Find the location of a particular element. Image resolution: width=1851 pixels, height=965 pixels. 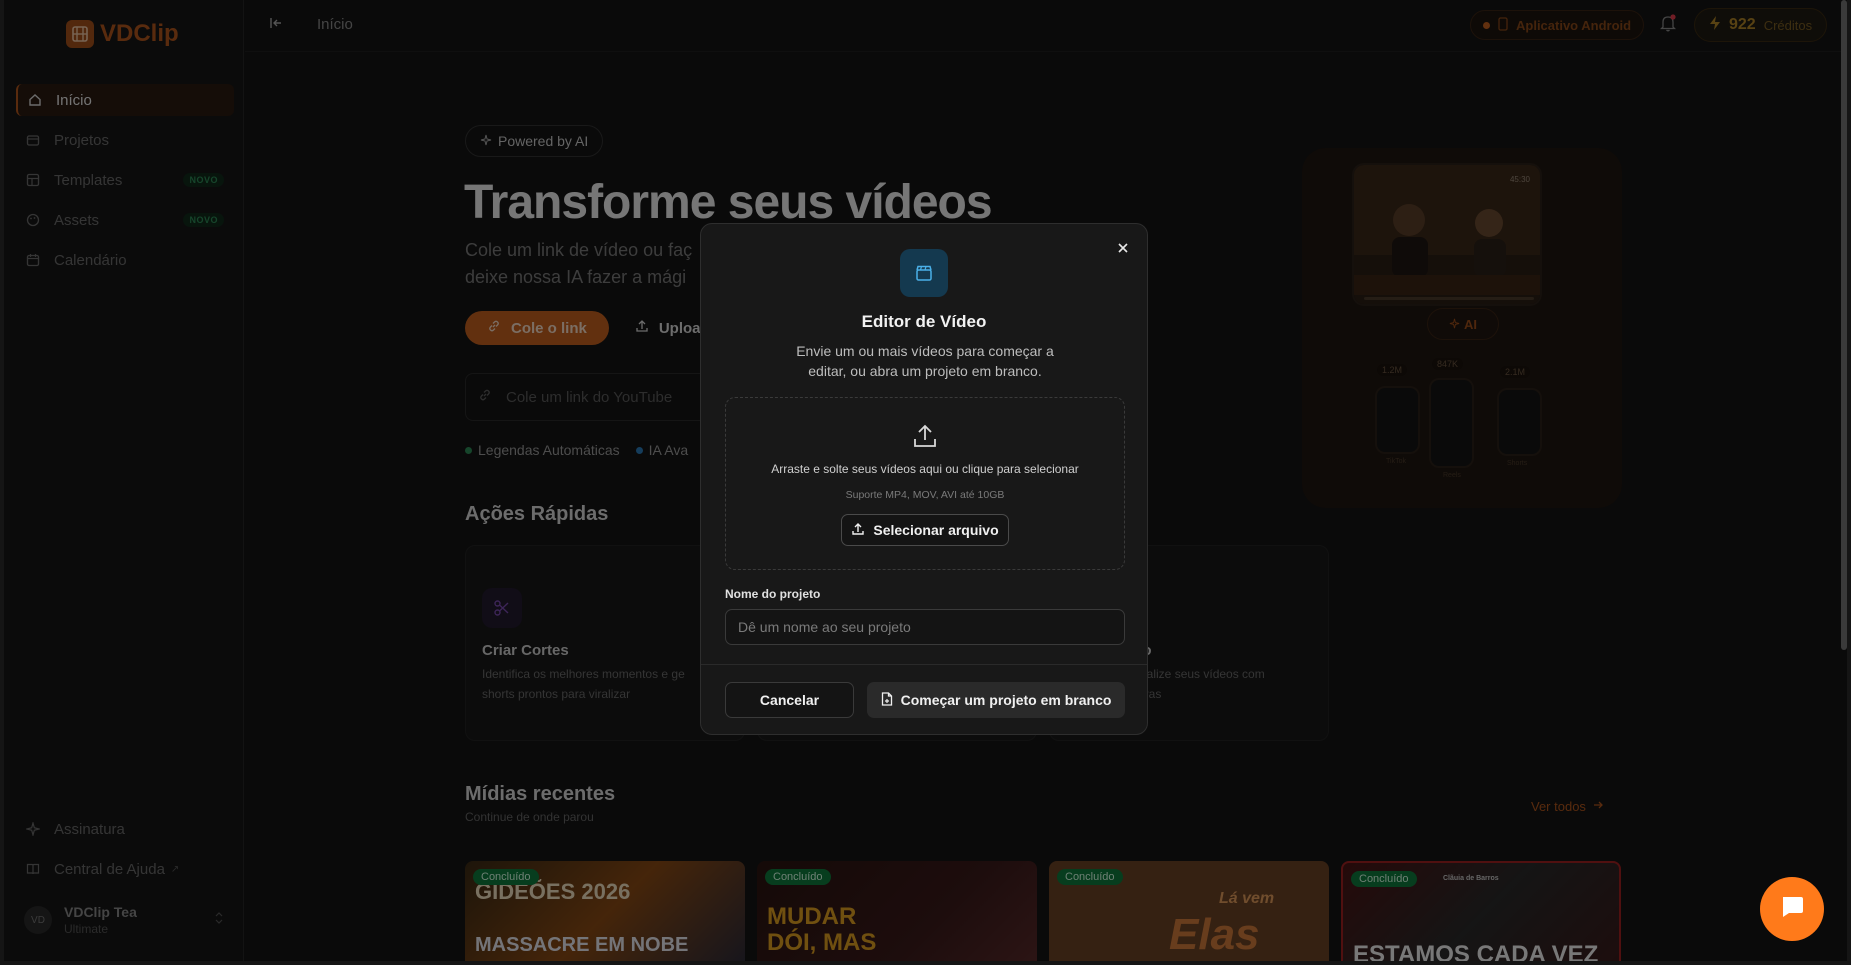

chat-widget-button is located at coordinates (1792, 909).